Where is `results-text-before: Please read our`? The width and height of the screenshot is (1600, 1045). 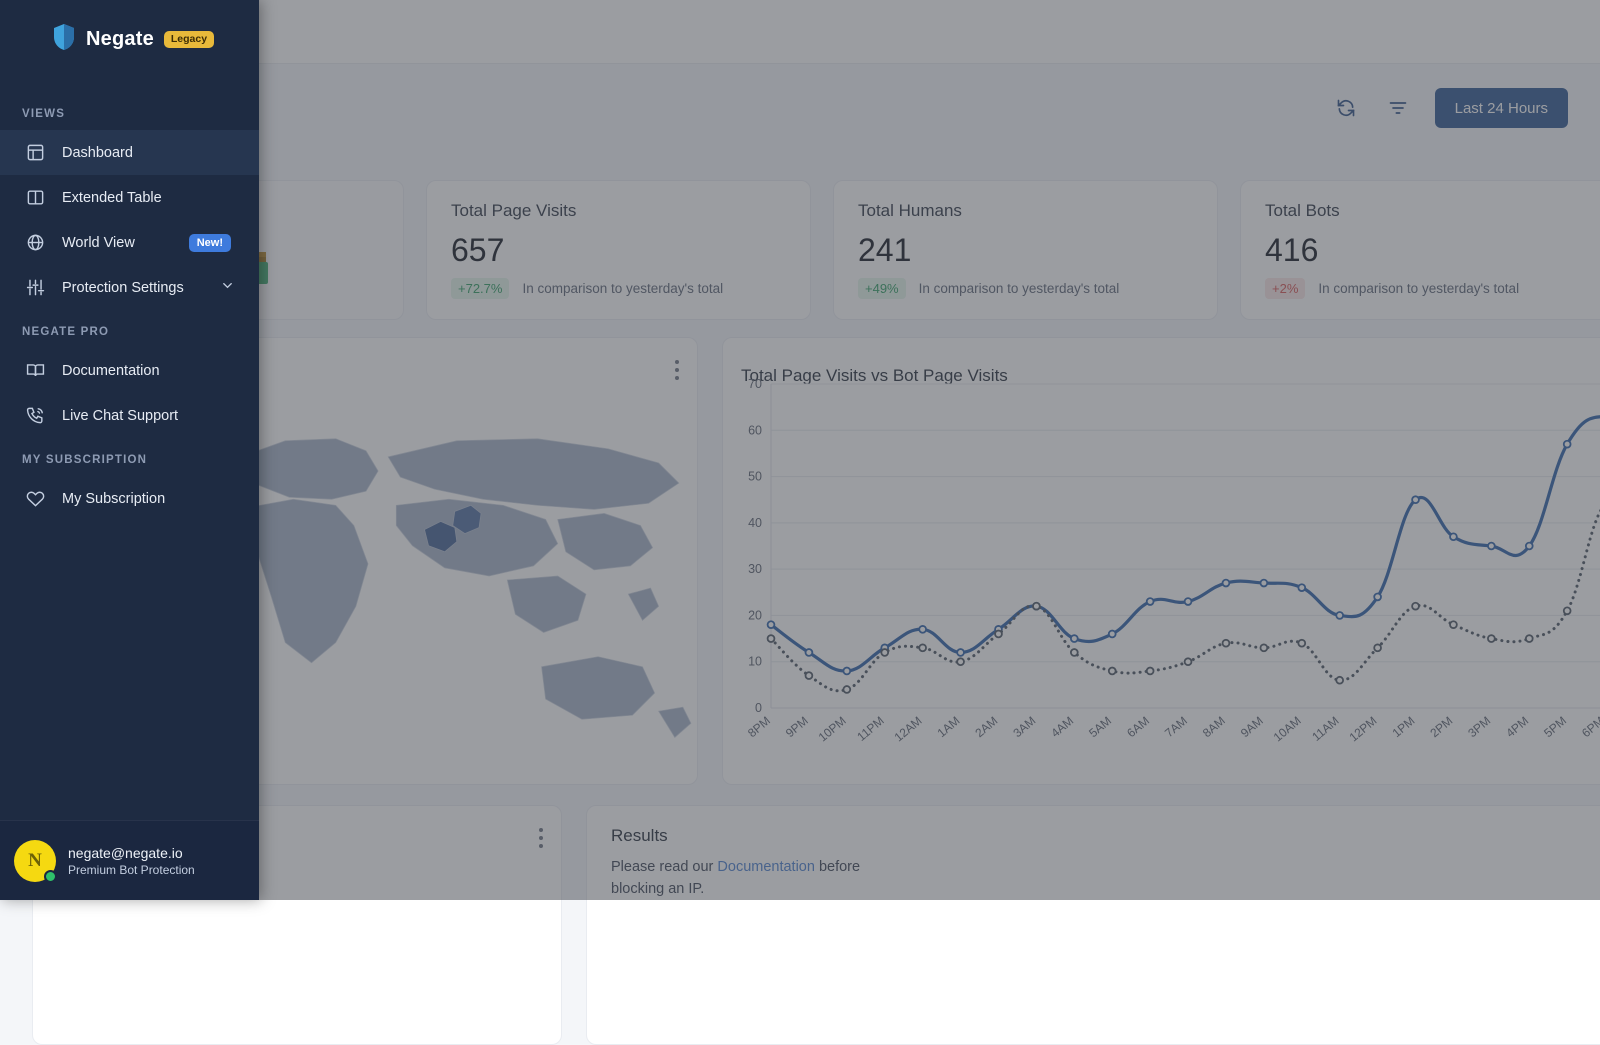 results-text-before: Please read our is located at coordinates (664, 867).